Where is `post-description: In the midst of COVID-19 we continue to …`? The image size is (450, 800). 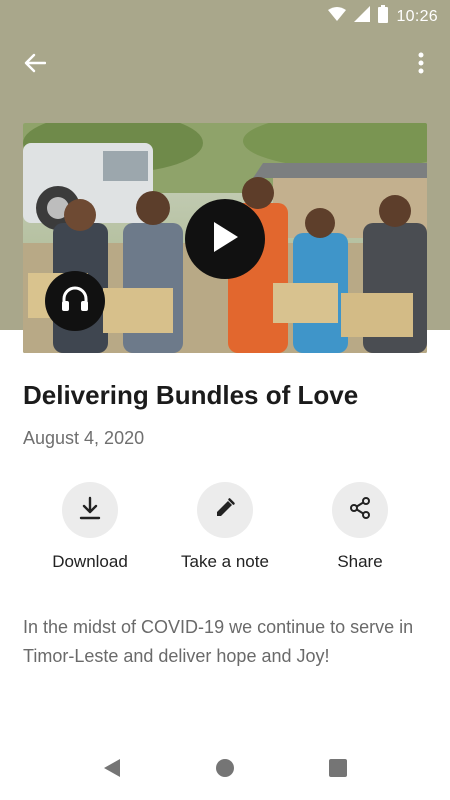 post-description: In the midst of COVID-19 we continue to … is located at coordinates (218, 641).